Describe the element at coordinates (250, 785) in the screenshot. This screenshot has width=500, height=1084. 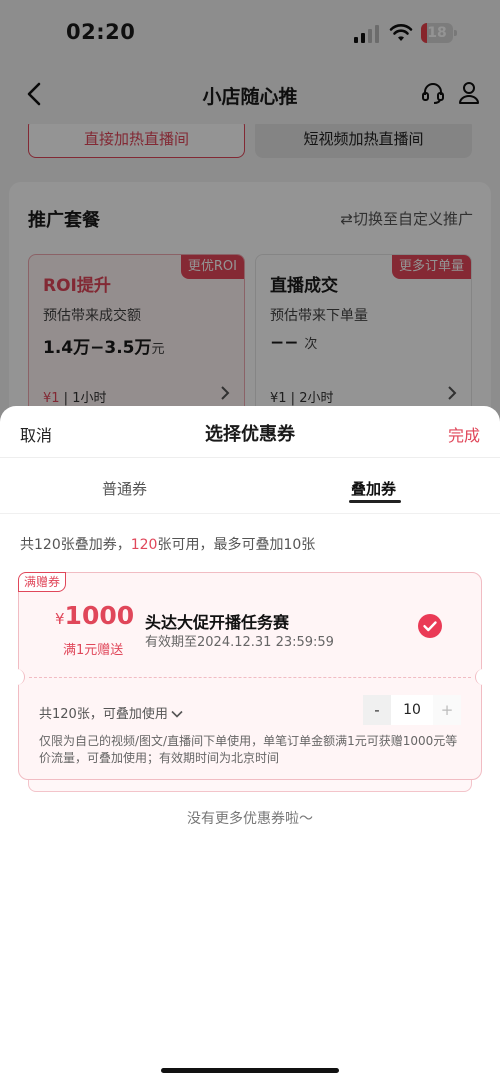
I see `coupon-stack-shadow` at that location.